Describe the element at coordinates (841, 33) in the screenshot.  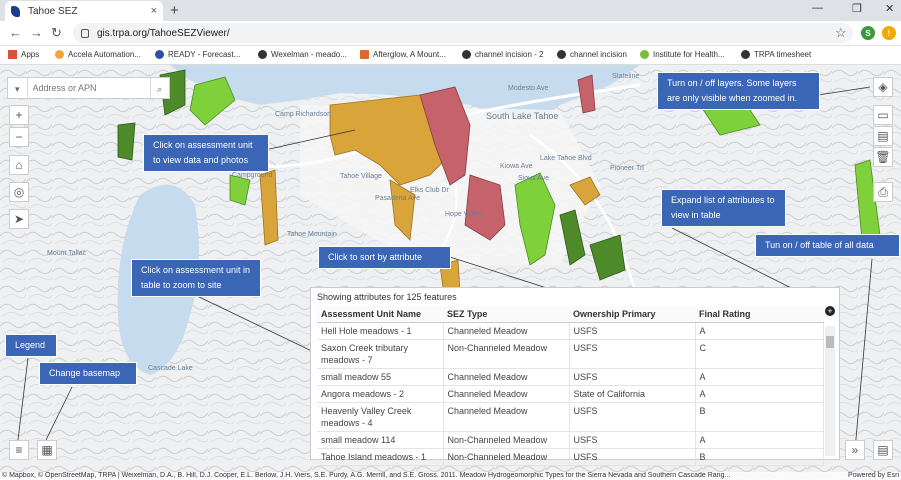
I see `bookmark-star-icon: ☆` at that location.